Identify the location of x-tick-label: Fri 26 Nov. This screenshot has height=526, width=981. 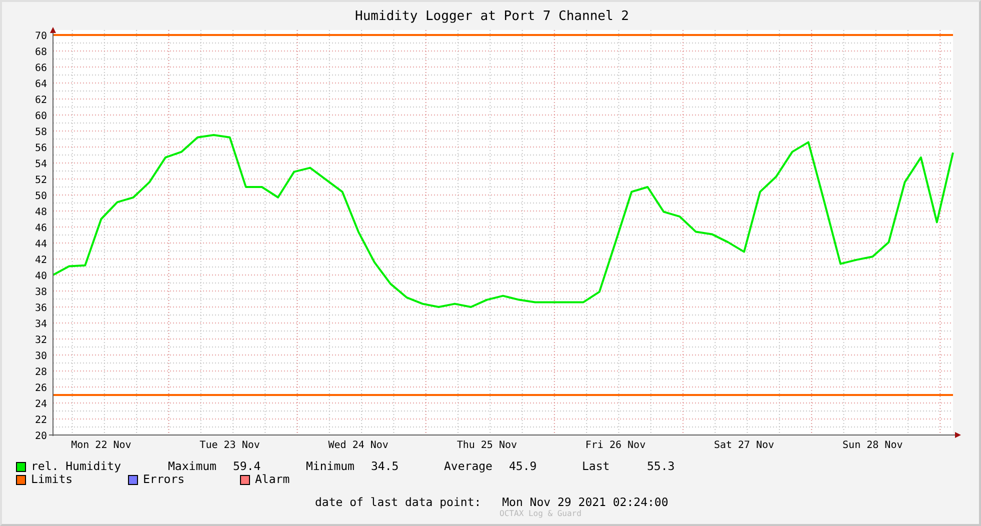
(615, 445).